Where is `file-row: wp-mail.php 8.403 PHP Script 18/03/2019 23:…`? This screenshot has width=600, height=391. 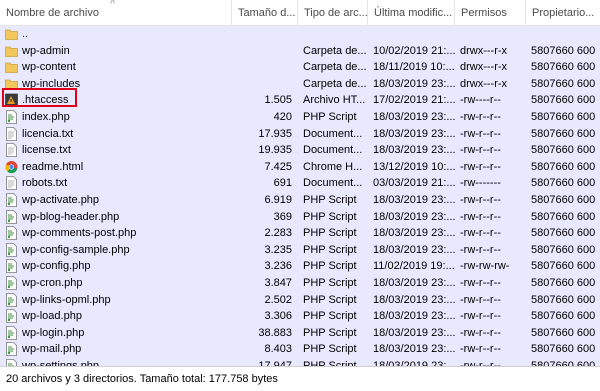
file-row: wp-mail.php 8.403 PHP Script 18/03/2019 23:… is located at coordinates (300, 349).